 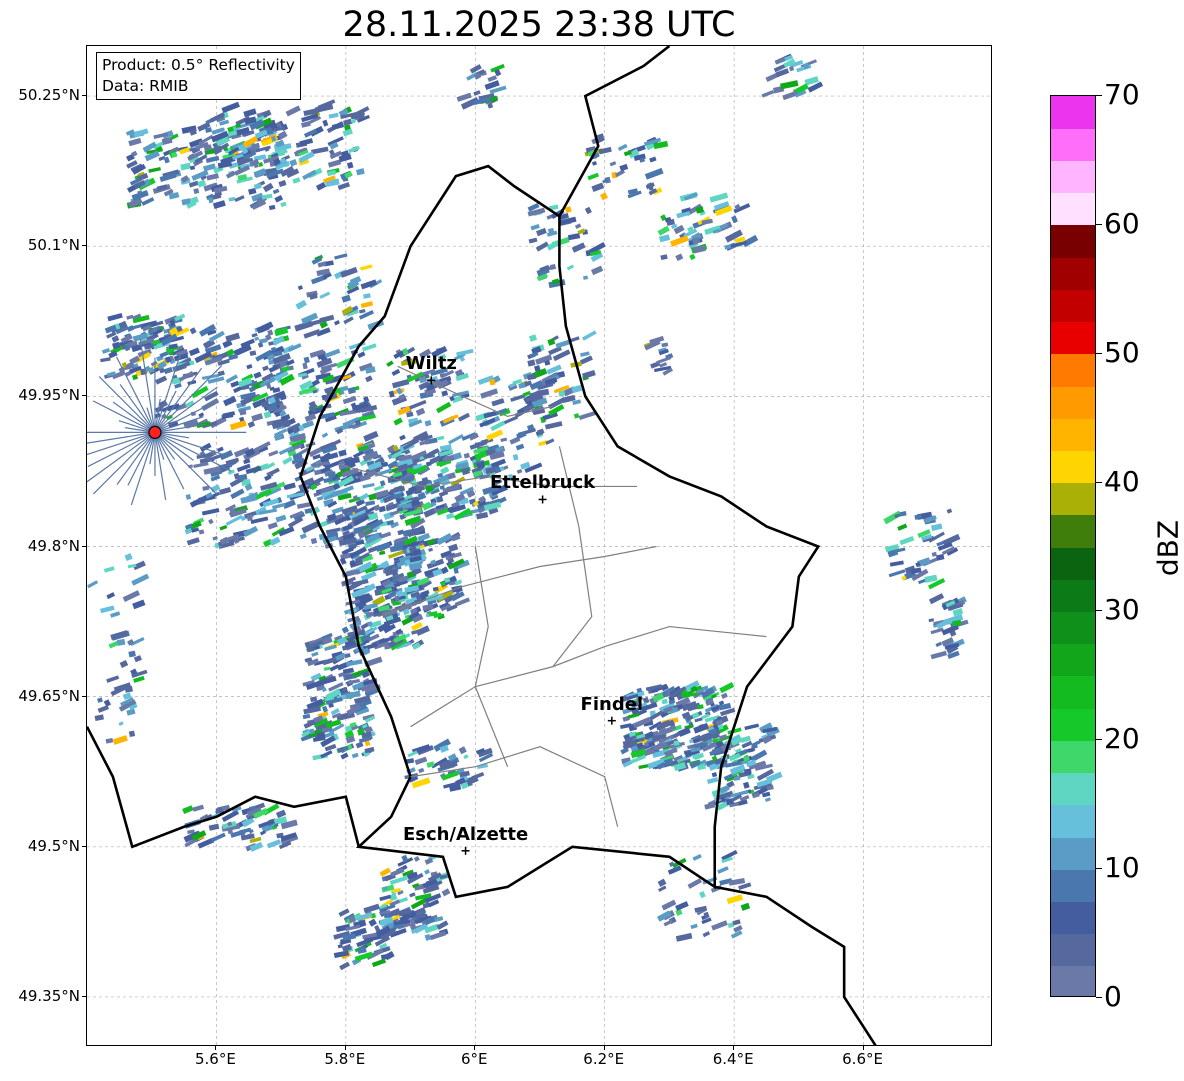 What do you see at coordinates (795, 965) in the screenshot?
I see `border-france-germany` at bounding box center [795, 965].